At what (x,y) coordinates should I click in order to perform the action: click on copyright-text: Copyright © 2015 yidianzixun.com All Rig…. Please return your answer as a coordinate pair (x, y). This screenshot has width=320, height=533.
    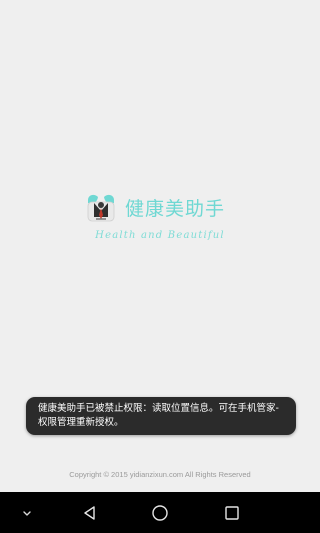
    Looking at the image, I should click on (160, 474).